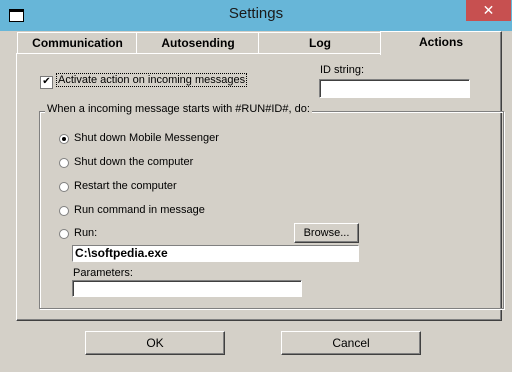  I want to click on tab-label: Log, so click(320, 43).